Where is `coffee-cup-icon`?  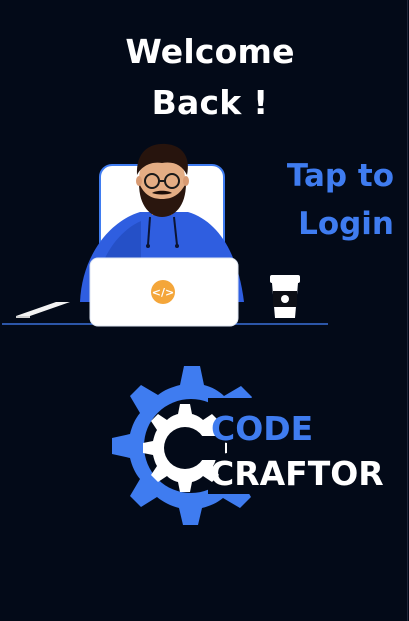 coffee-cup-icon is located at coordinates (285, 296).